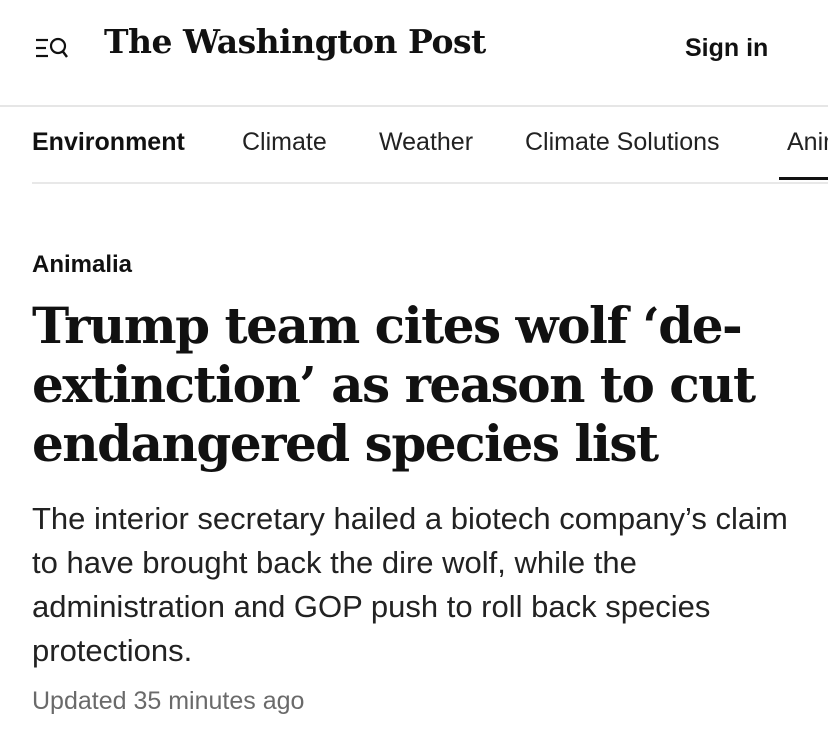 Image resolution: width=828 pixels, height=732 pixels. Describe the element at coordinates (726, 48) in the screenshot. I see `sign-in-button: Sign in` at that location.